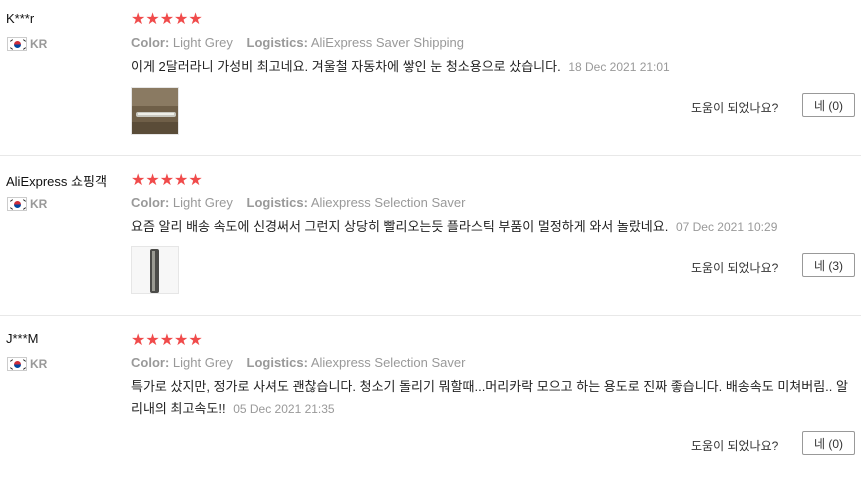 The width and height of the screenshot is (861, 479). What do you see at coordinates (726, 227) in the screenshot?
I see `review-date: 07 Dec 2021 10:29` at bounding box center [726, 227].